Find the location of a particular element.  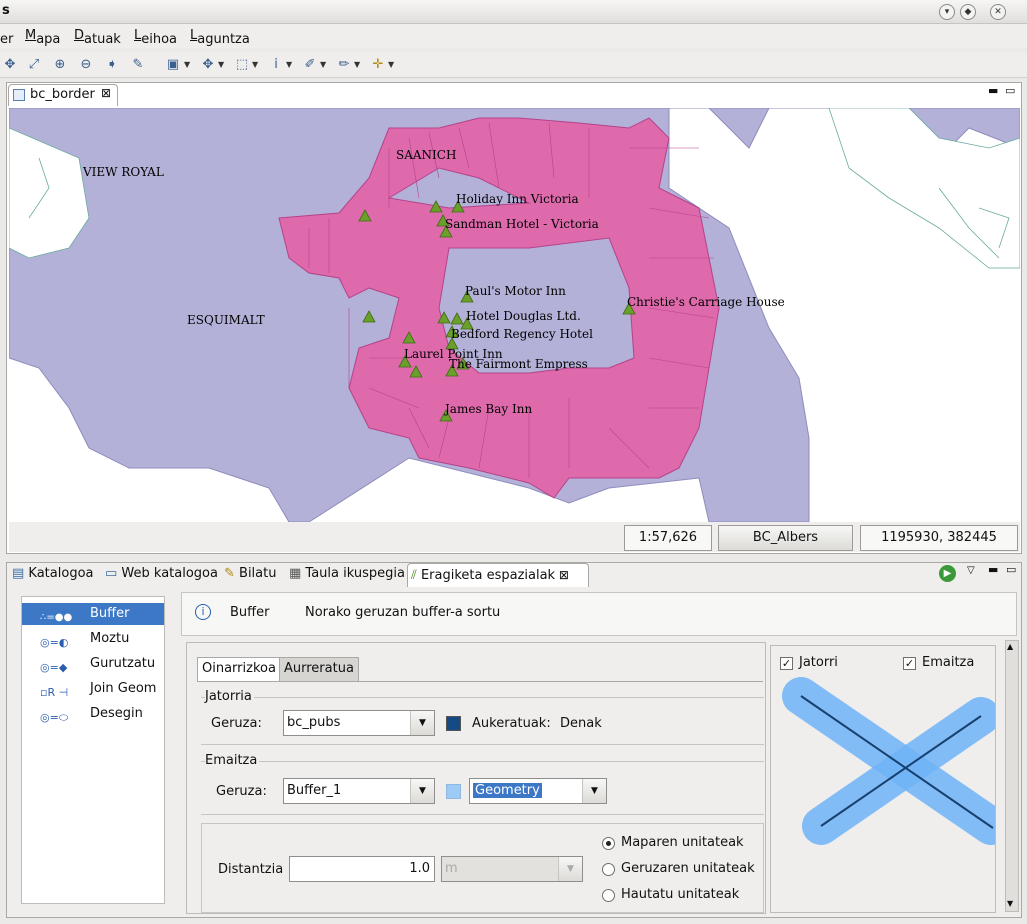

clip-icon: ◎=◐ is located at coordinates (54, 642).